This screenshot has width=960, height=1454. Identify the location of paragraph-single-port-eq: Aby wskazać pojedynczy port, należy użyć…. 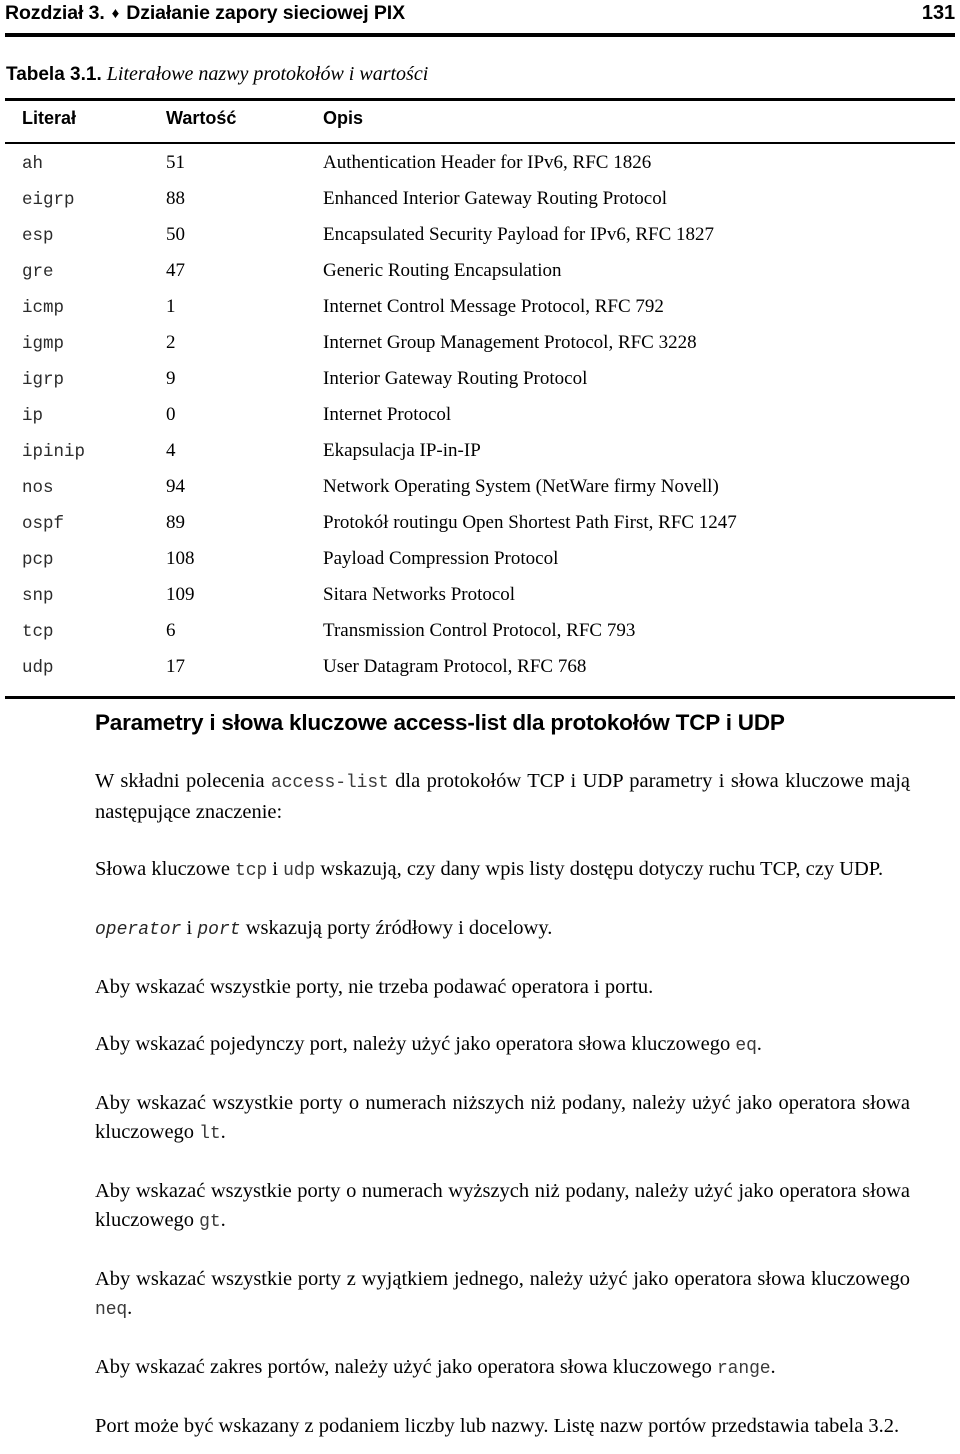
(502, 1045).